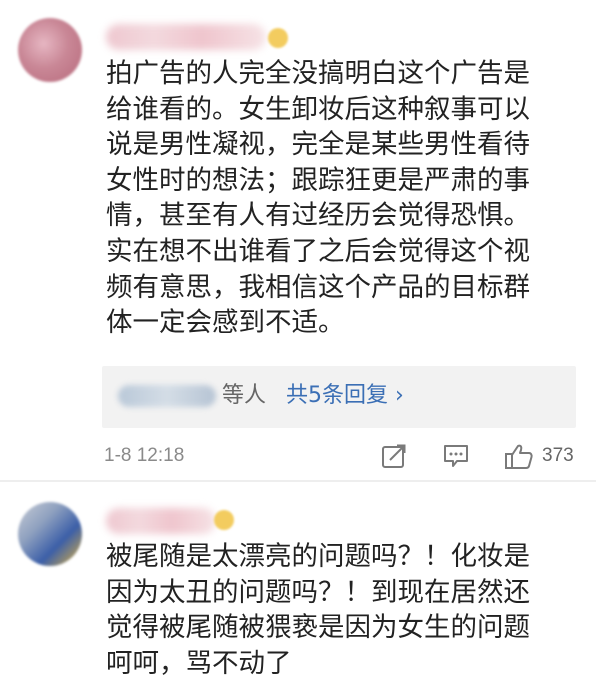  I want to click on comment-footer: 1-8 12:18 373, so click(298, 457).